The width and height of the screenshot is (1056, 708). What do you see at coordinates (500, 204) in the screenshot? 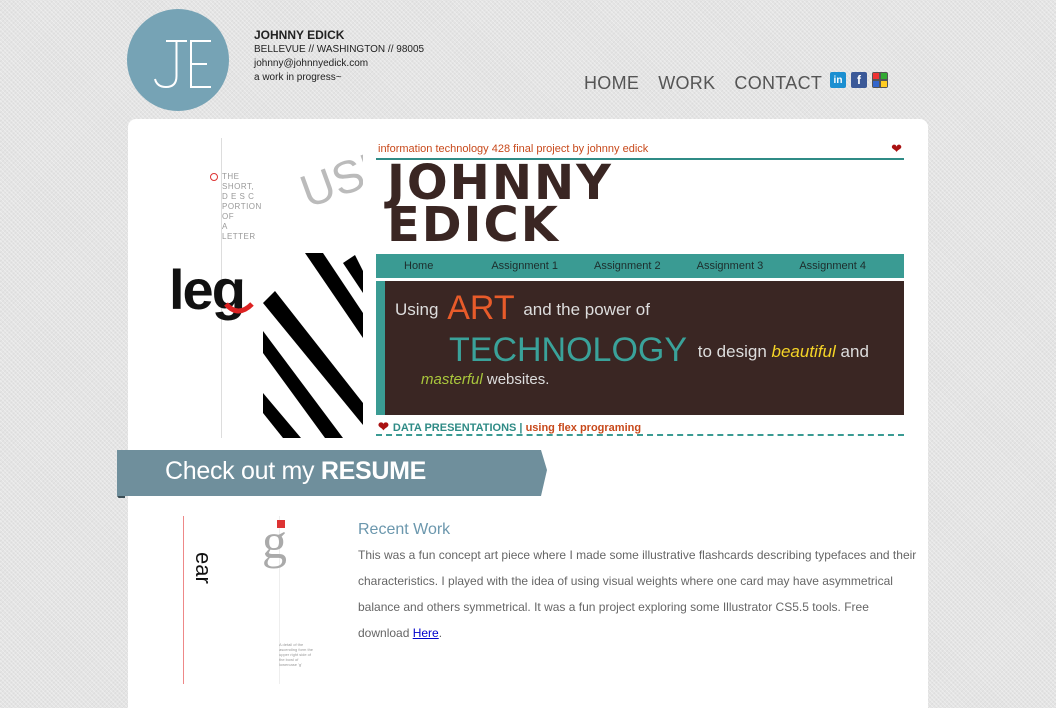
I see `project-big-name: JOHNNY EDICK` at bounding box center [500, 204].